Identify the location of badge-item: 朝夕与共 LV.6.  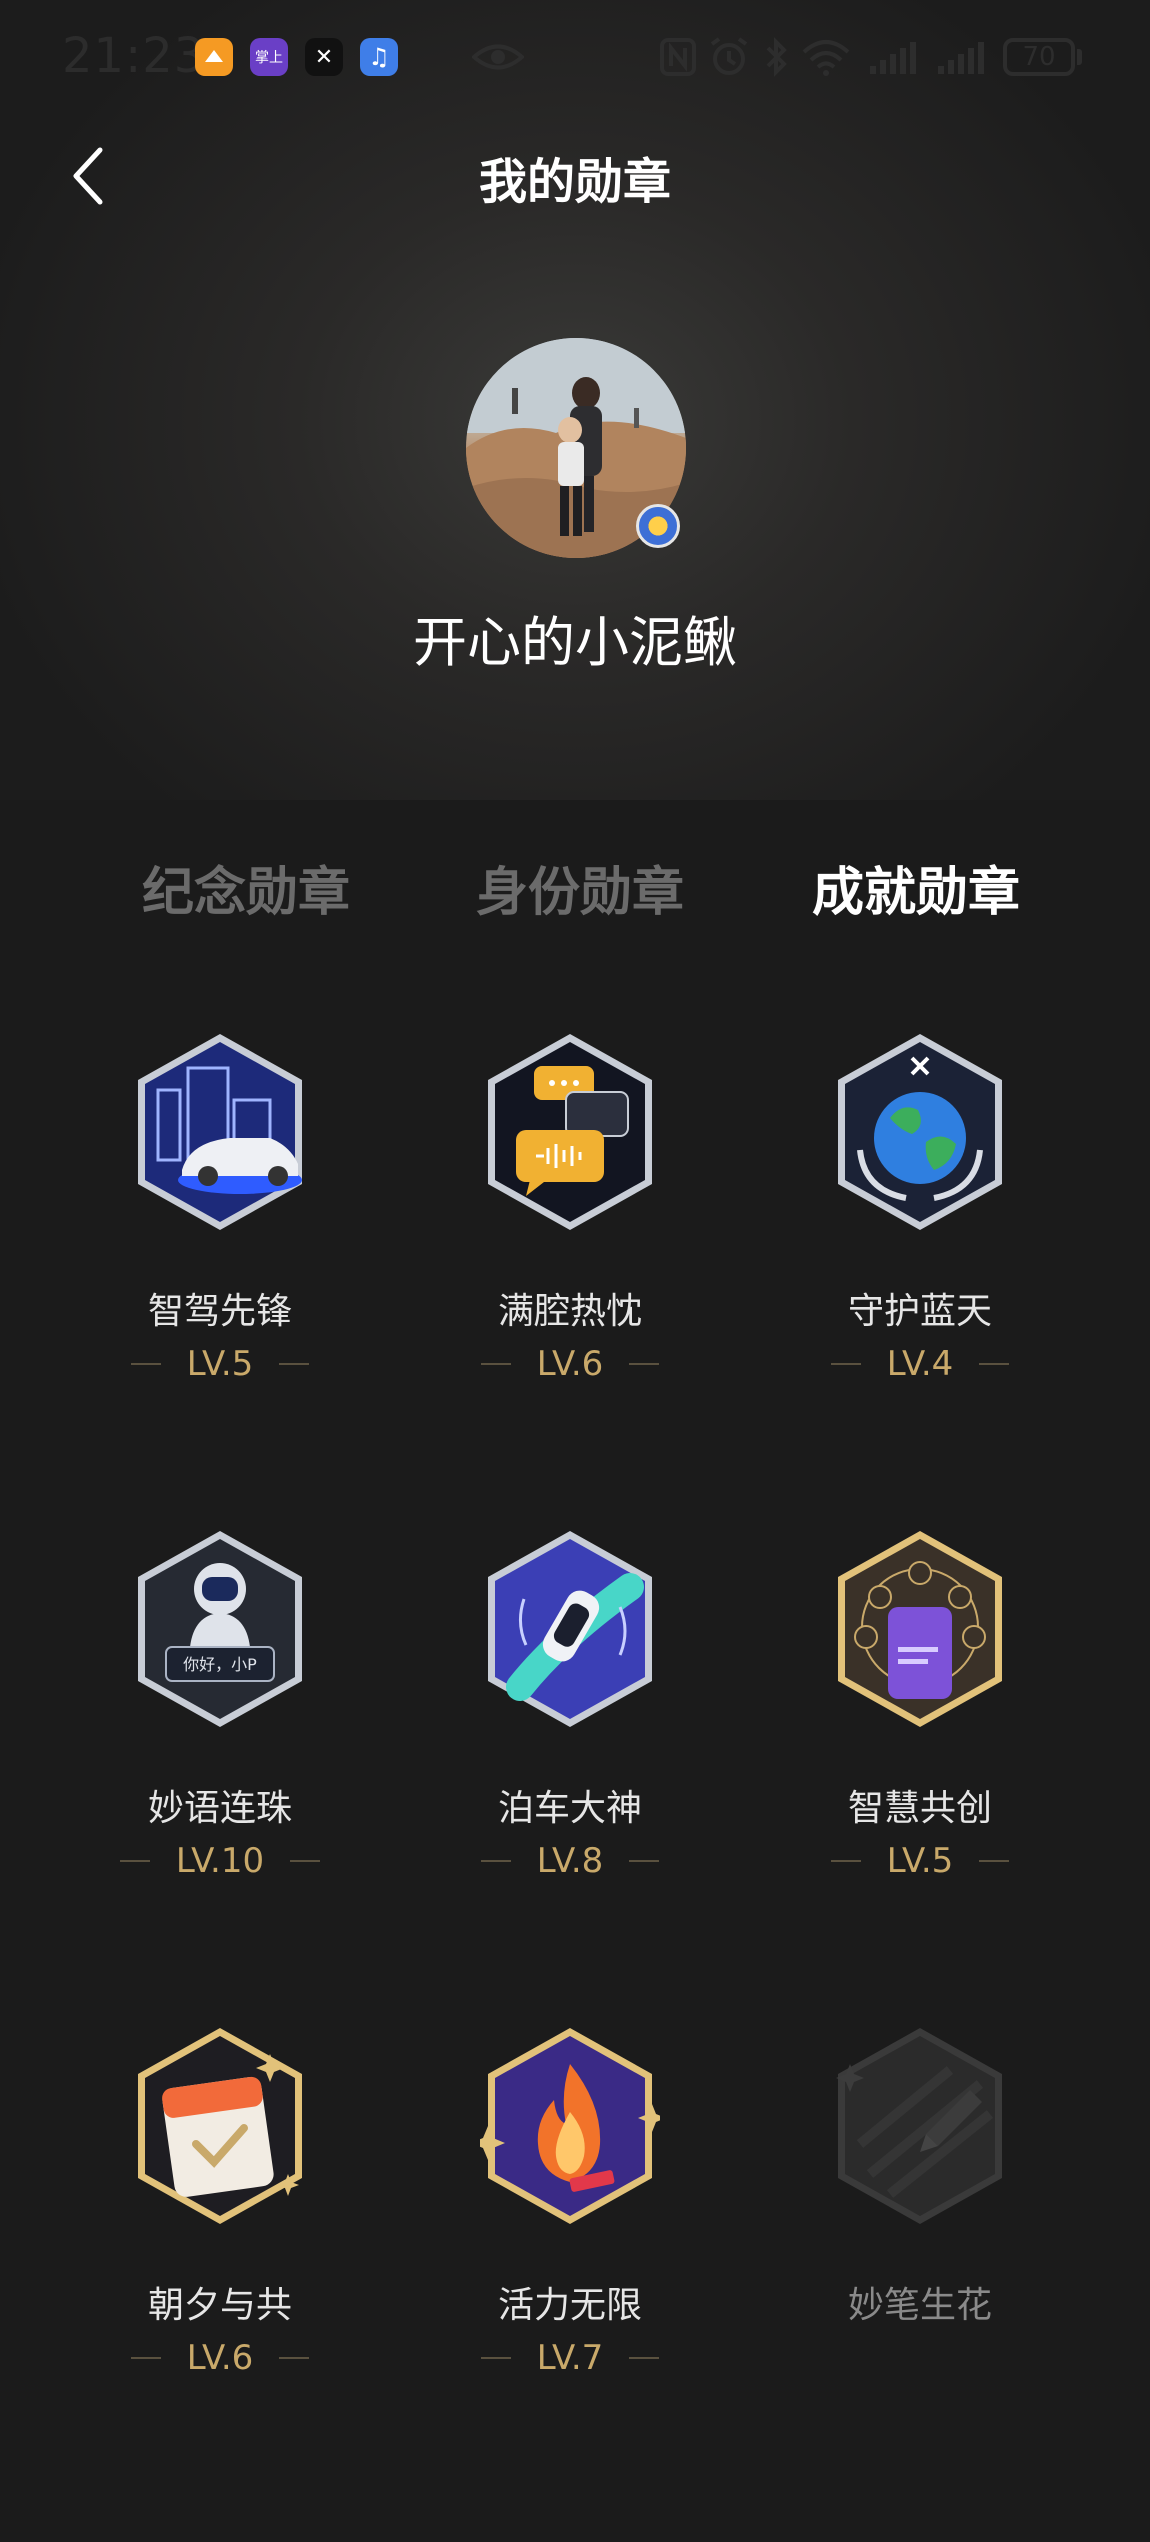
(220, 2234).